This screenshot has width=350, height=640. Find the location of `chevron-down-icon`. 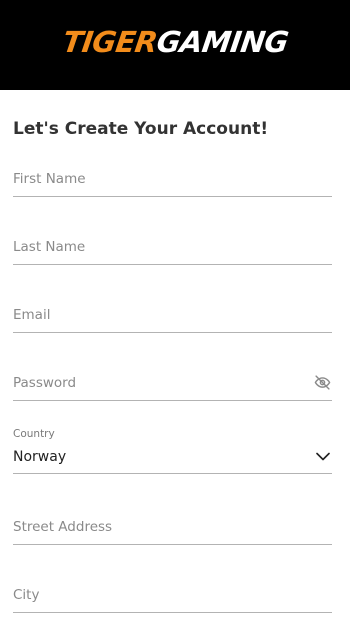

chevron-down-icon is located at coordinates (323, 456).